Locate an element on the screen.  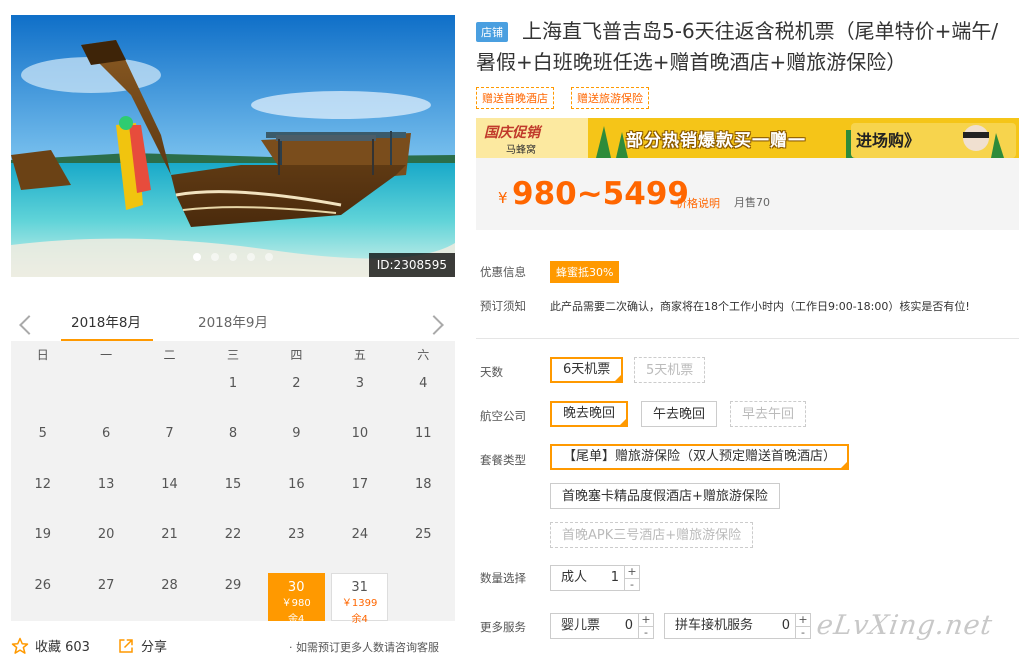
booking-label: 预订须知 is located at coordinates (503, 306).